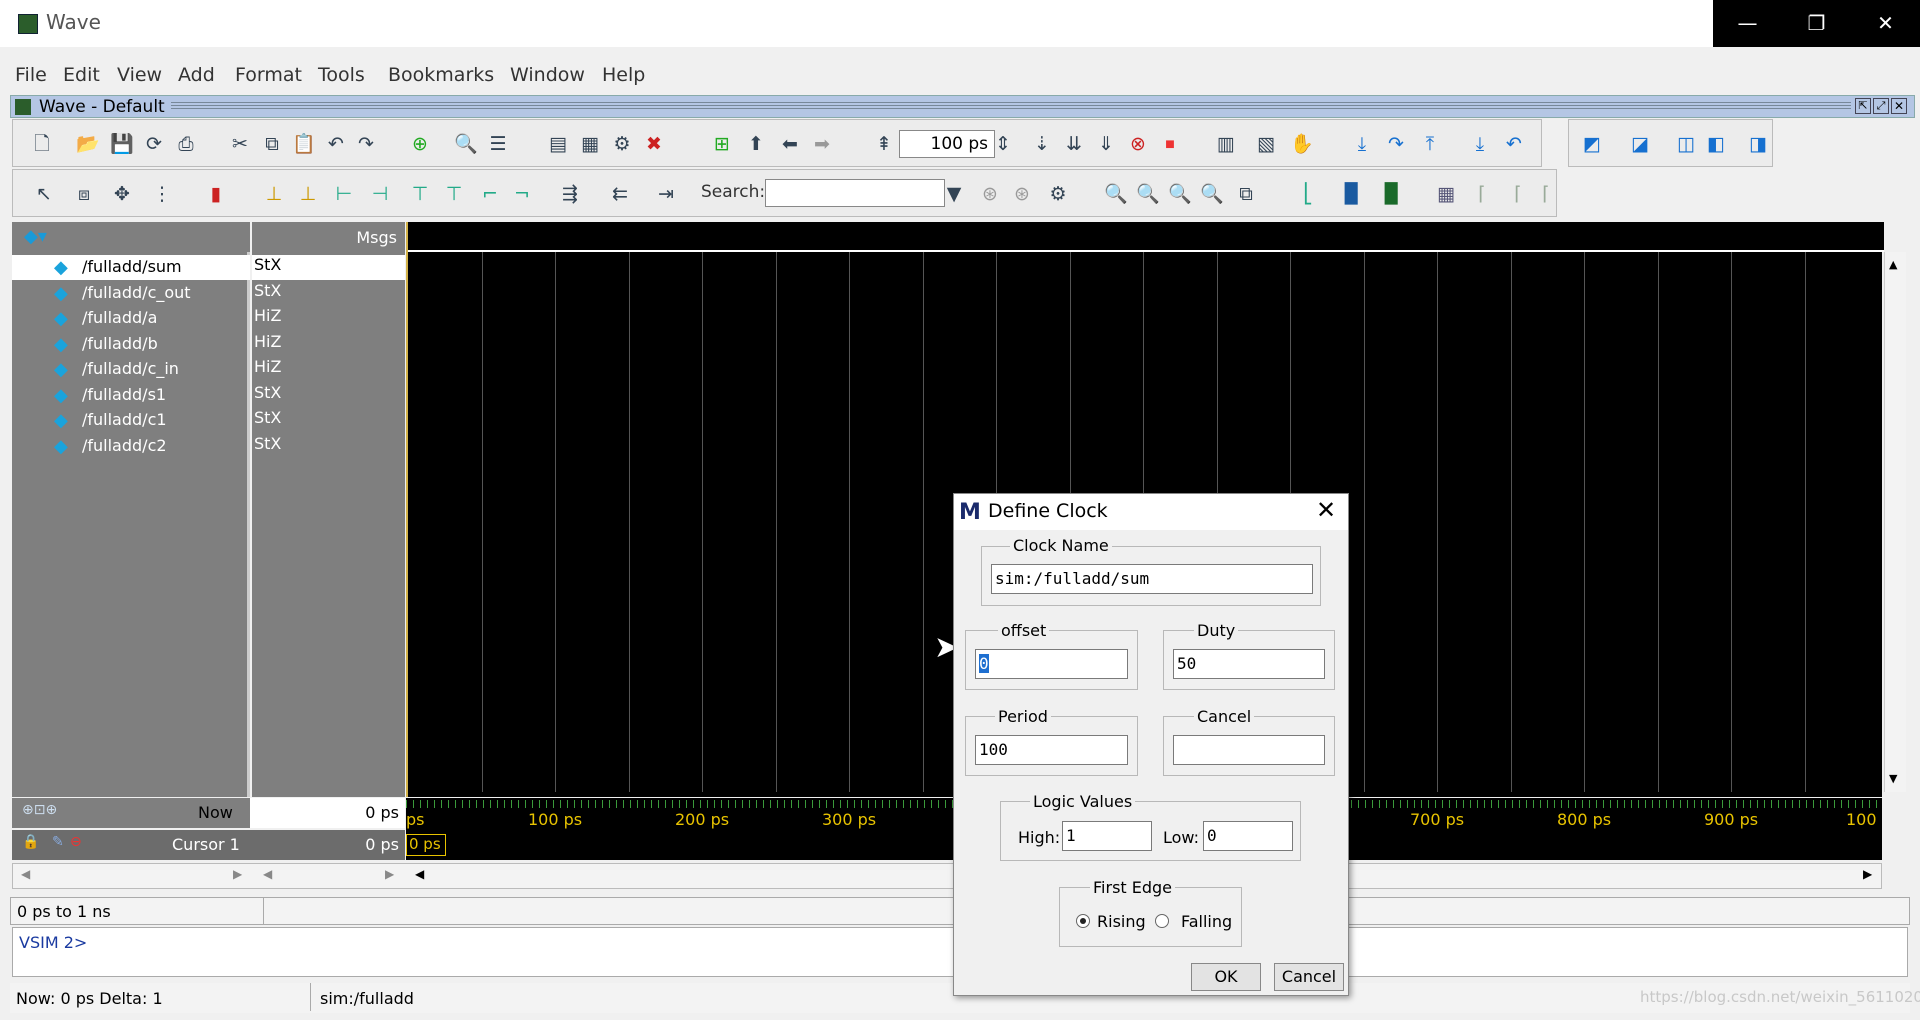 The image size is (1920, 1020). What do you see at coordinates (1003, 144) in the screenshot?
I see `run-length-spinner-icon: ⇕` at bounding box center [1003, 144].